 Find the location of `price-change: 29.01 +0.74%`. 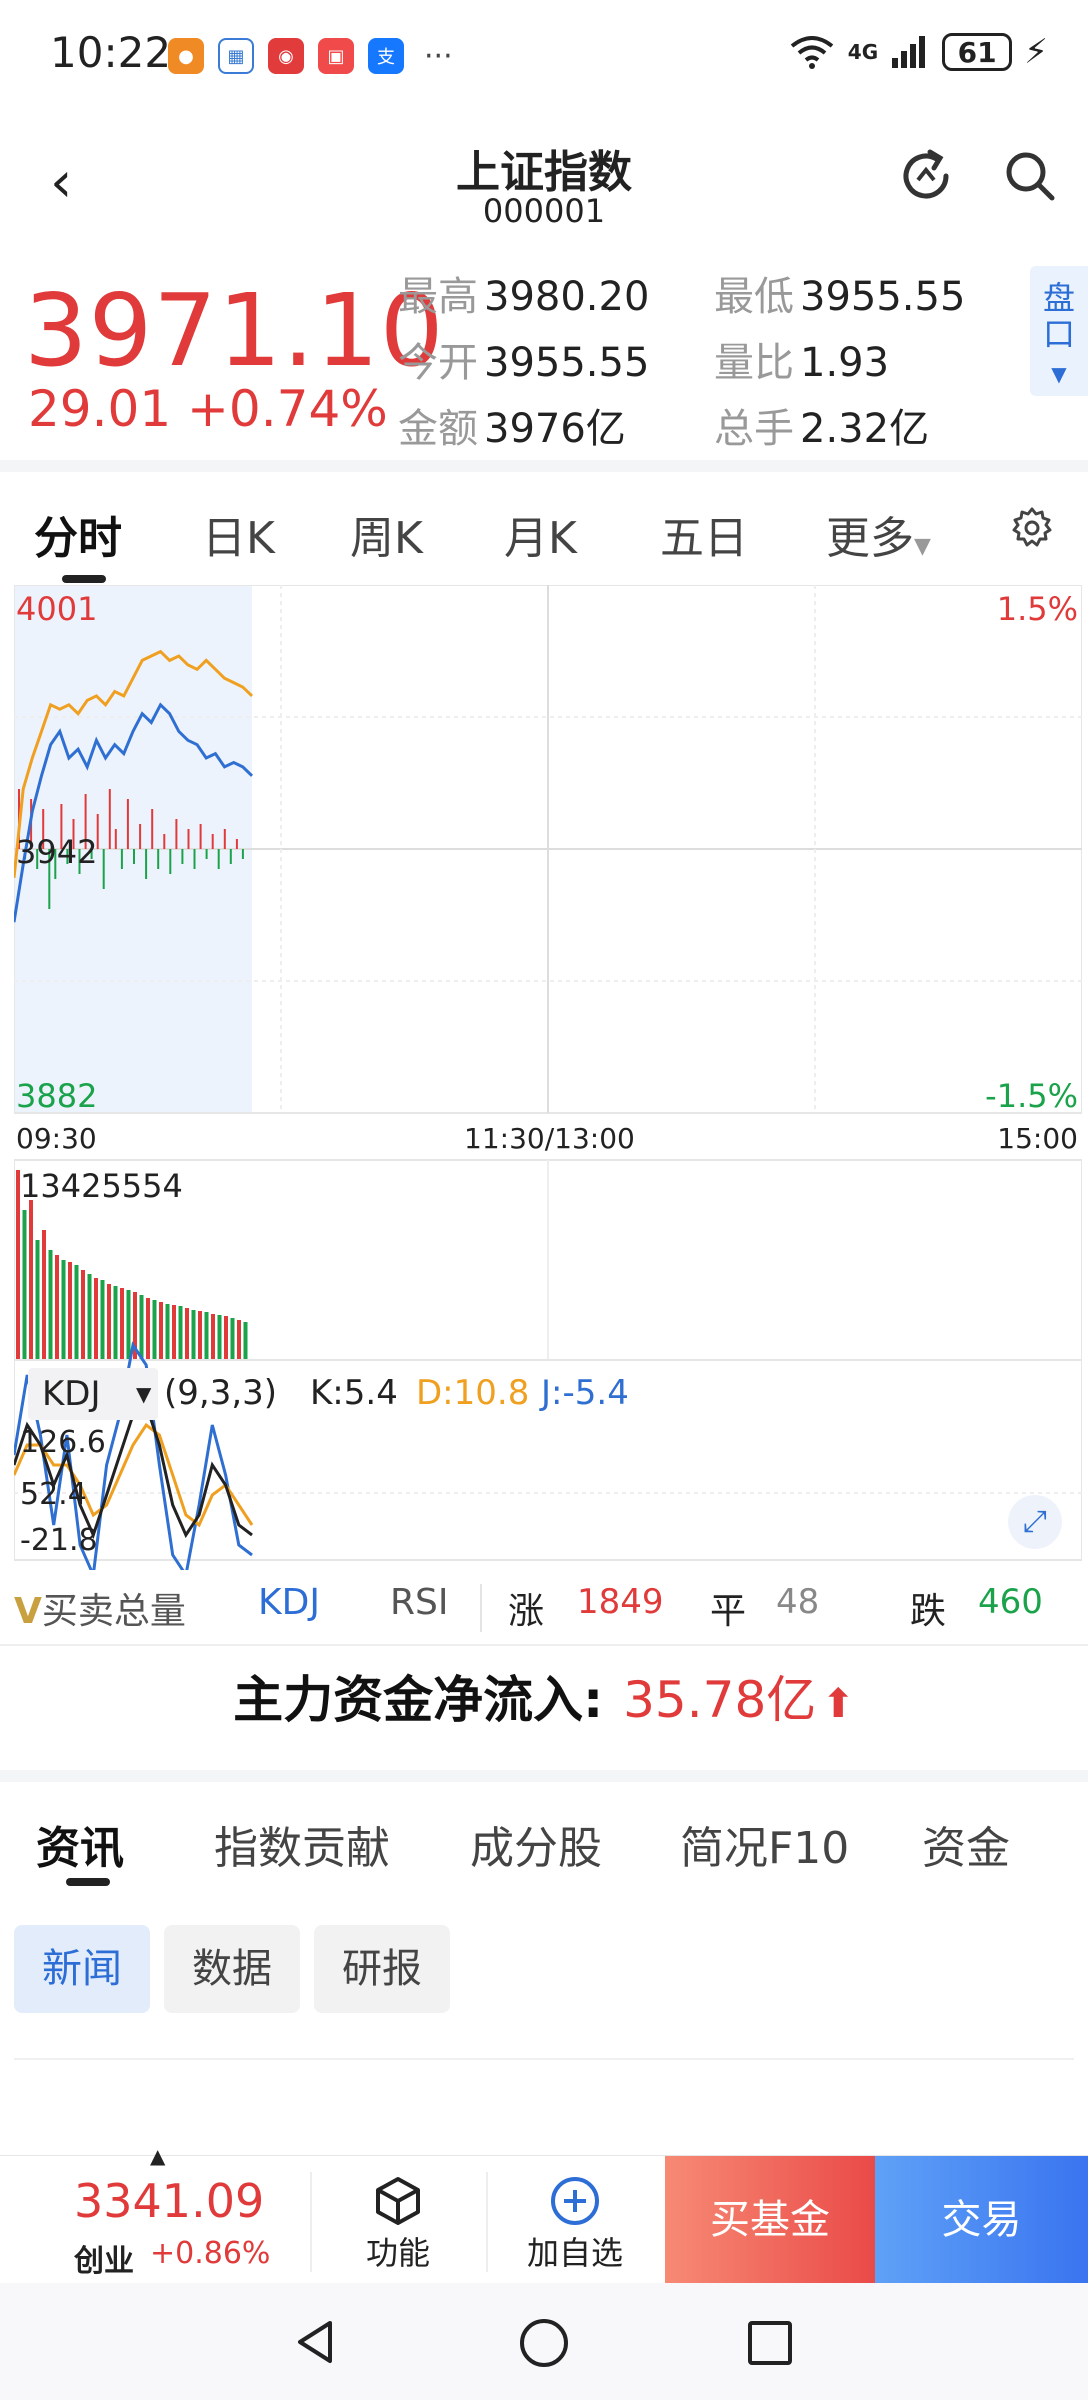

price-change: 29.01 +0.74% is located at coordinates (208, 409).